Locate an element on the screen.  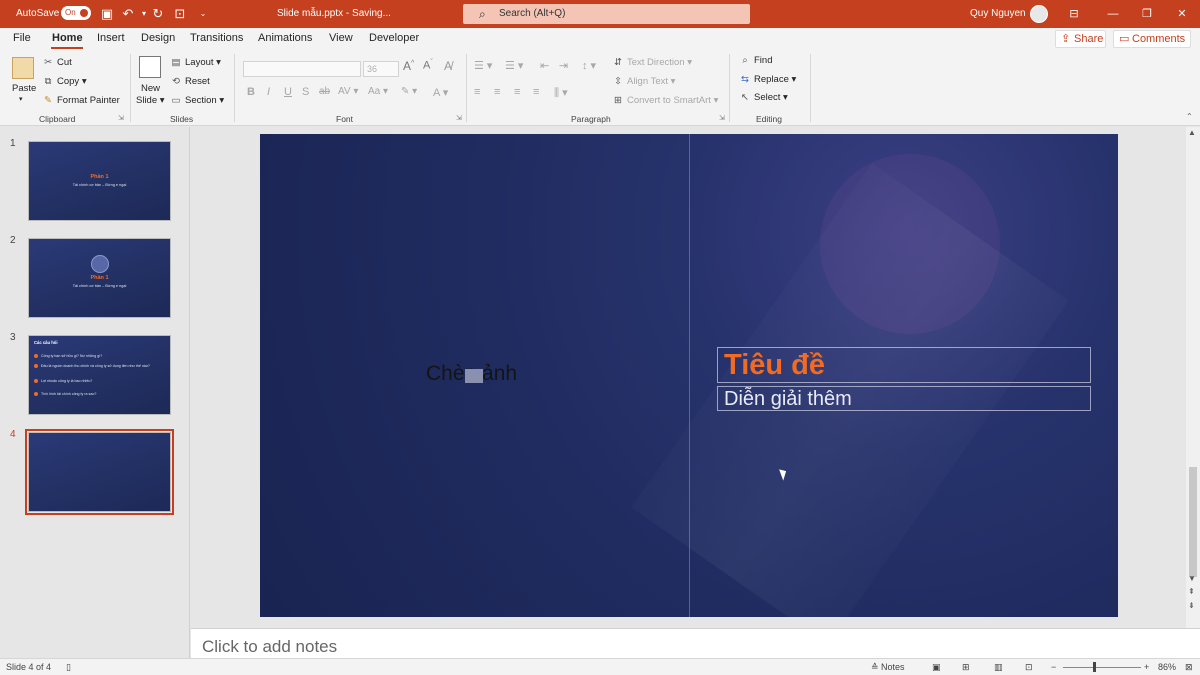
customize-qat-icon: ⌄ is located at coordinates (203, 14).